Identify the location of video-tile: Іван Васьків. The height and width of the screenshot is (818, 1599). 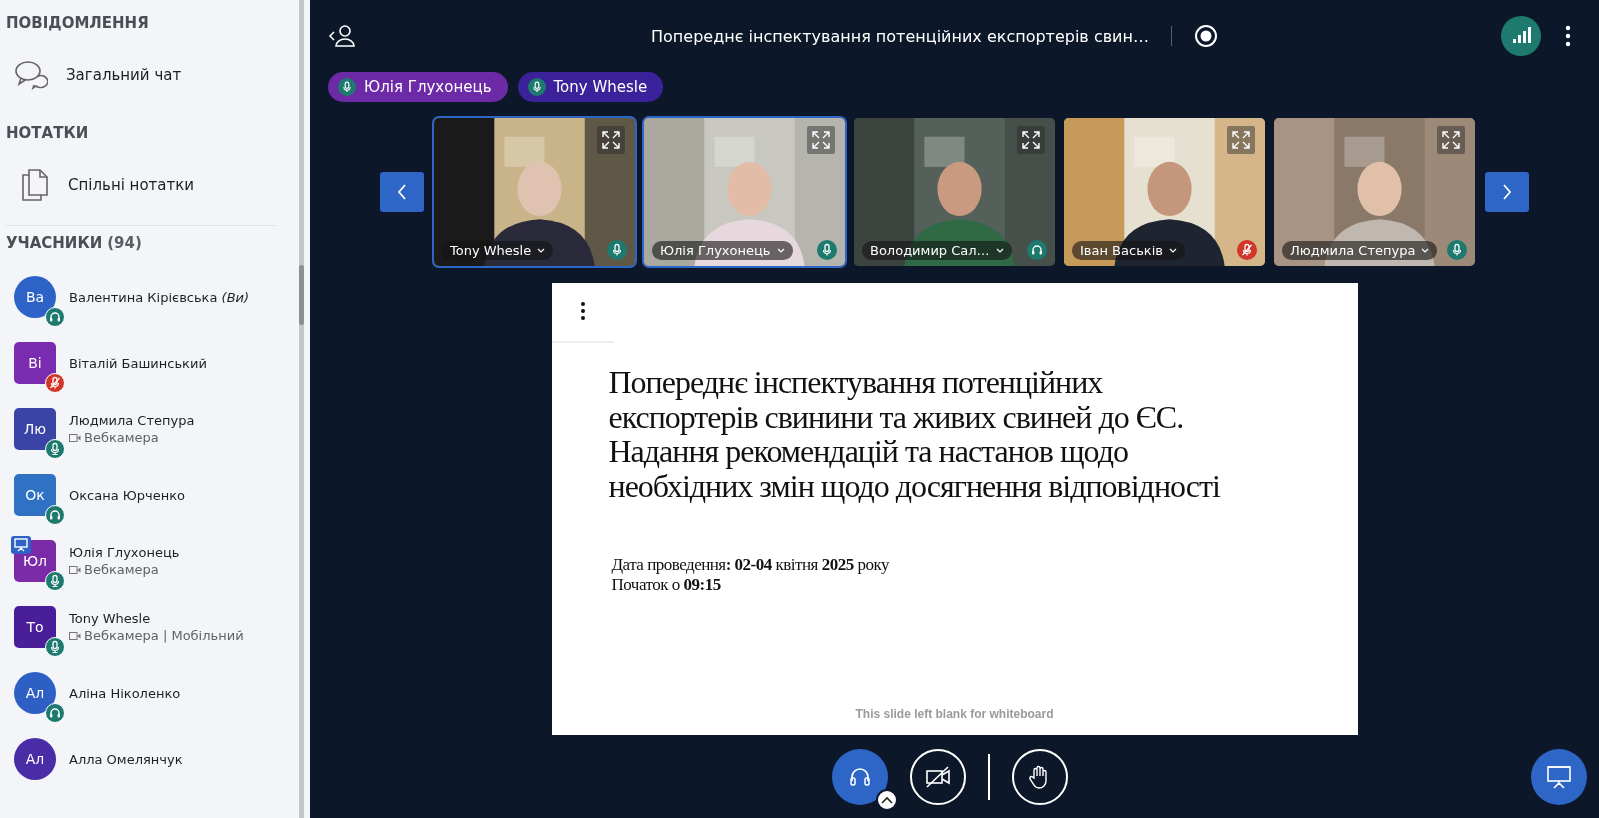
(1164, 192).